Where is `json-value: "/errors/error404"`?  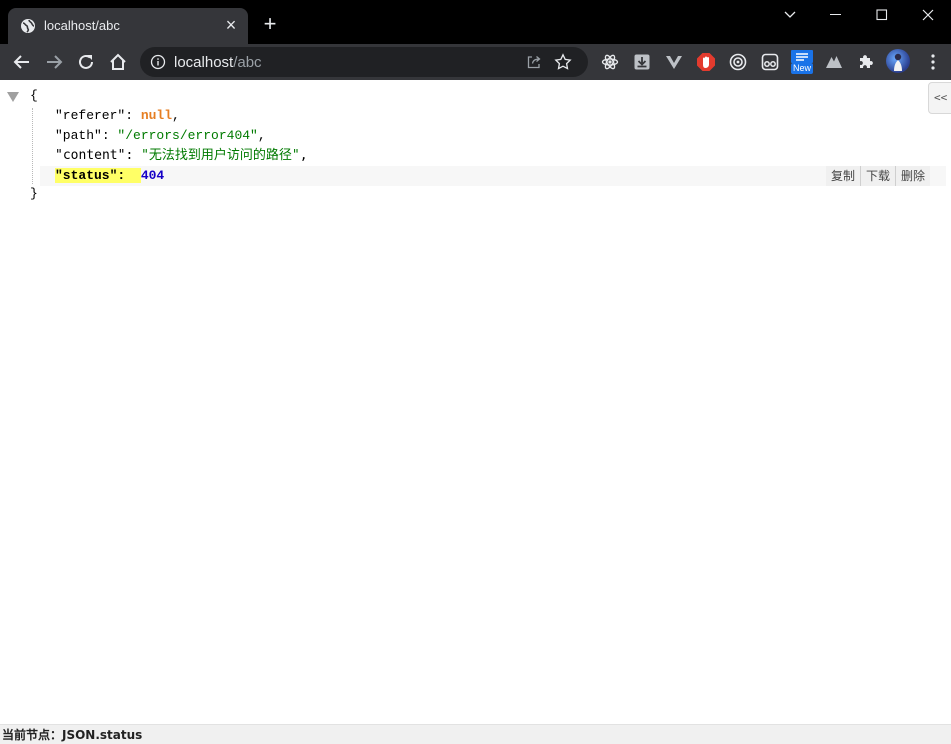
json-value: "/errors/error404" is located at coordinates (187, 135).